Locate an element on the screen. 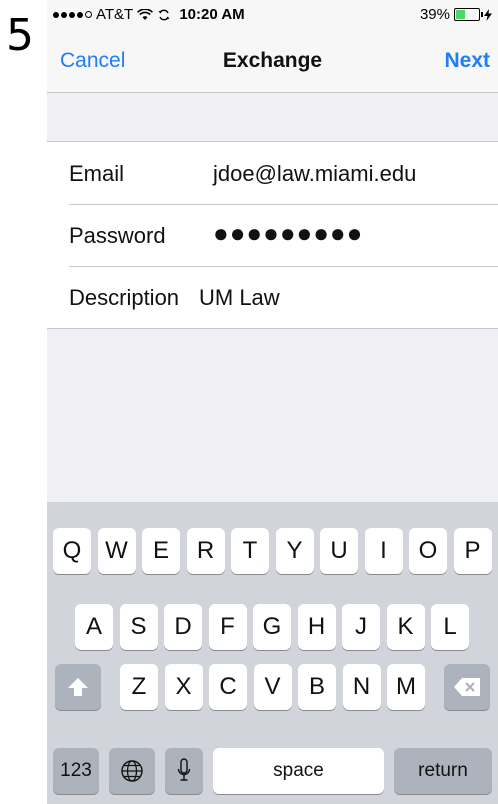 This screenshot has width=498, height=804. key-c: C is located at coordinates (228, 687).